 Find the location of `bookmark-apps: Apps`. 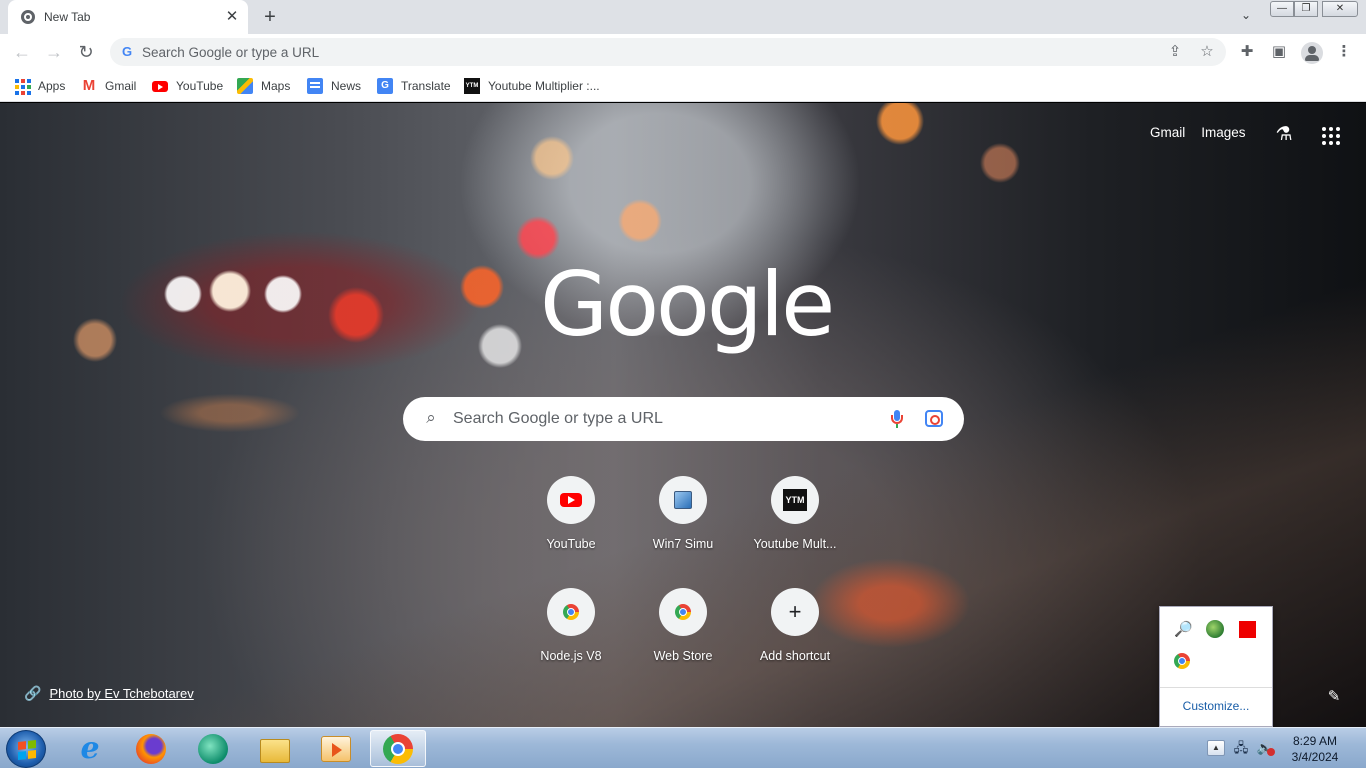

bookmark-apps: Apps is located at coordinates (39, 86).